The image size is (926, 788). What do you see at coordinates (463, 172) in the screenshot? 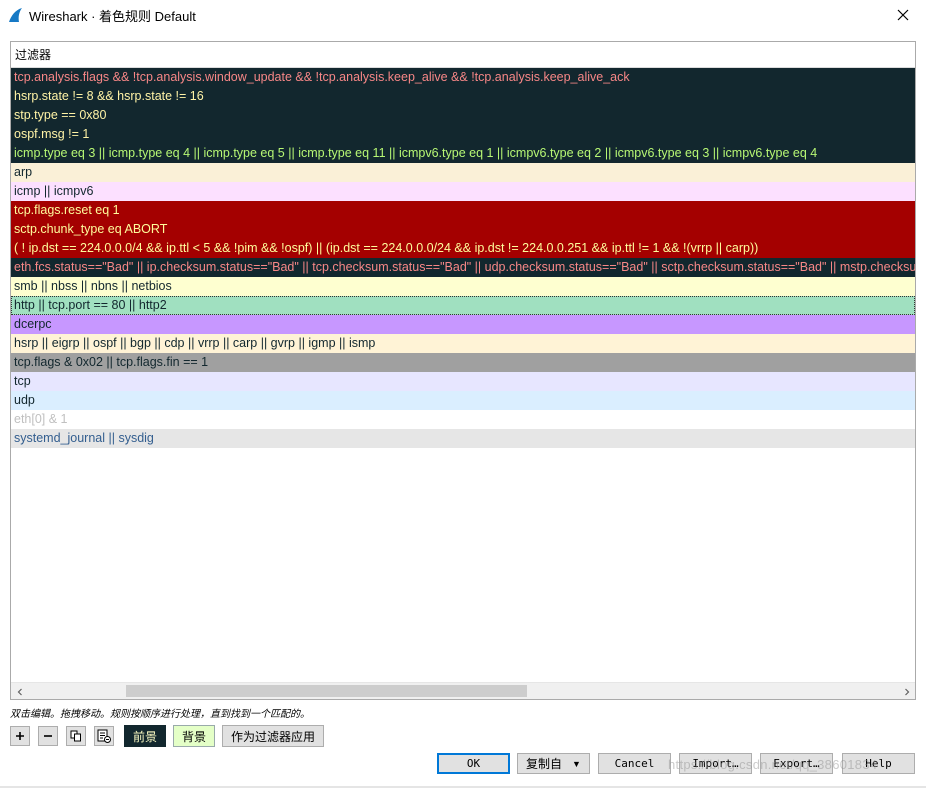
I see `coloring-rule-row: arp` at bounding box center [463, 172].